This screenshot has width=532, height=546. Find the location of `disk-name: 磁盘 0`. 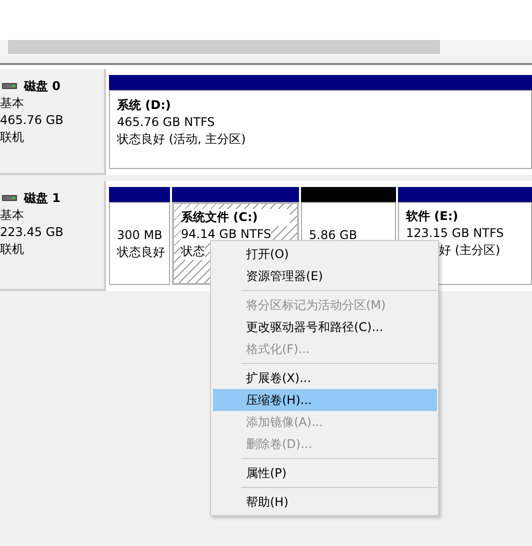

disk-name: 磁盘 0 is located at coordinates (42, 86).